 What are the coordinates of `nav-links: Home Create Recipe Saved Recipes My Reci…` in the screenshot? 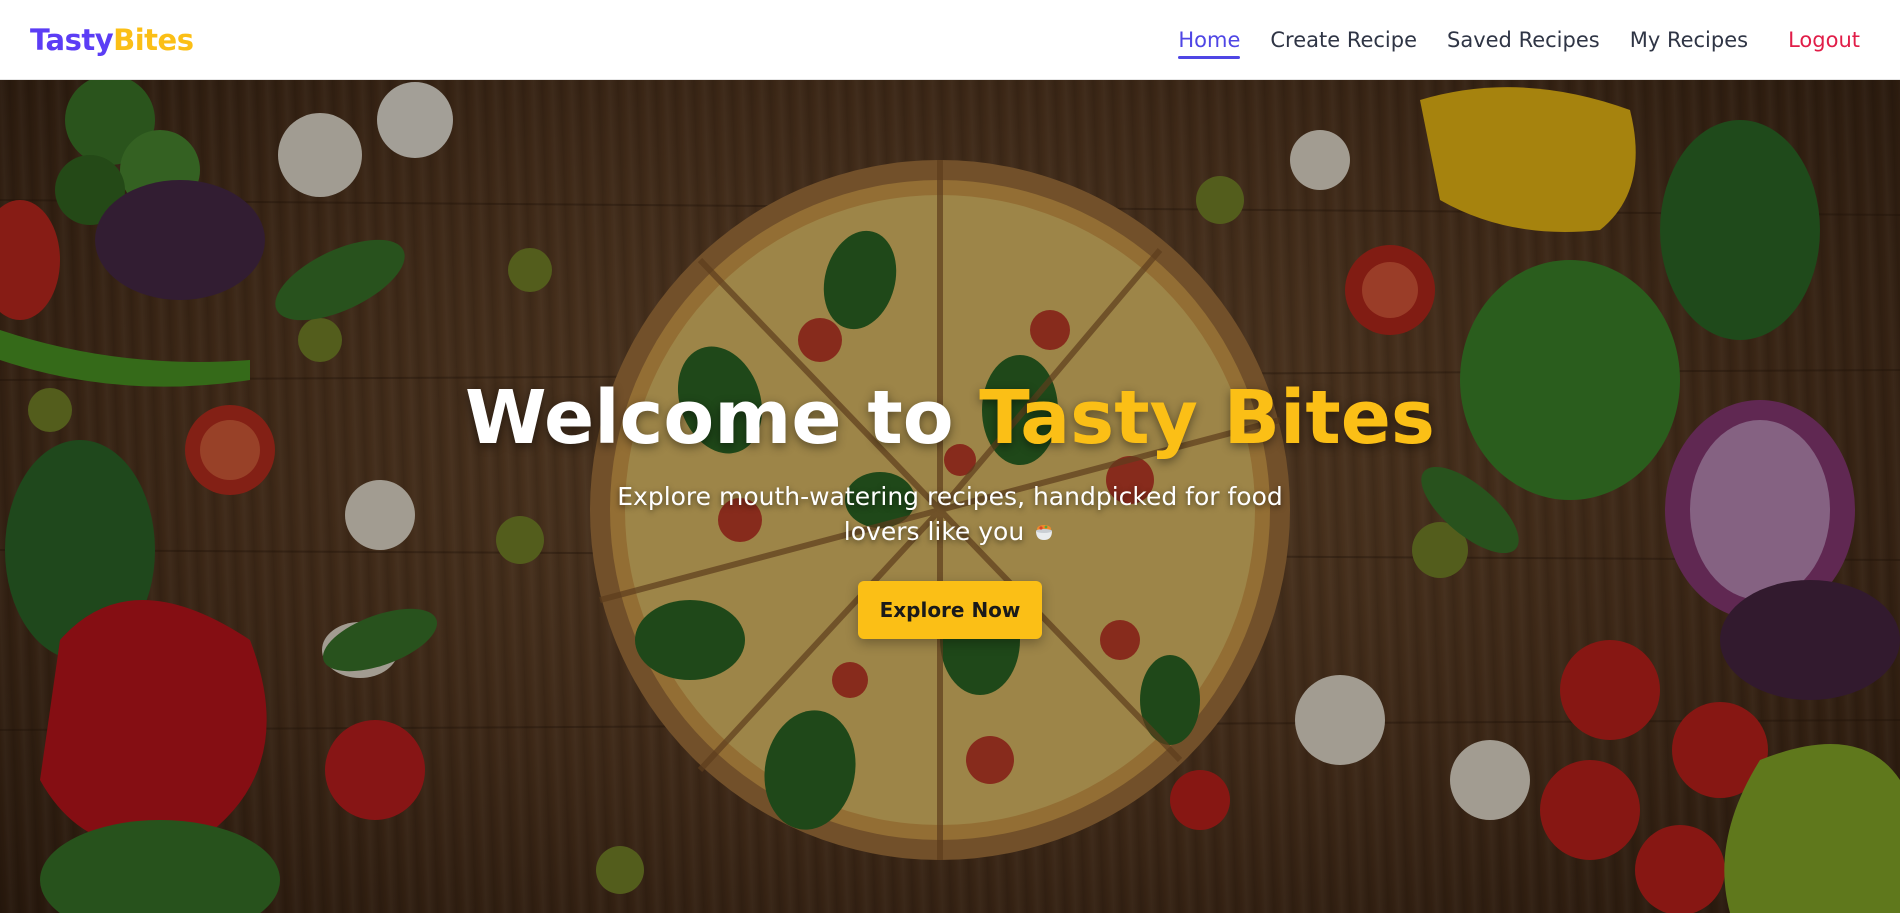 It's located at (1519, 41).